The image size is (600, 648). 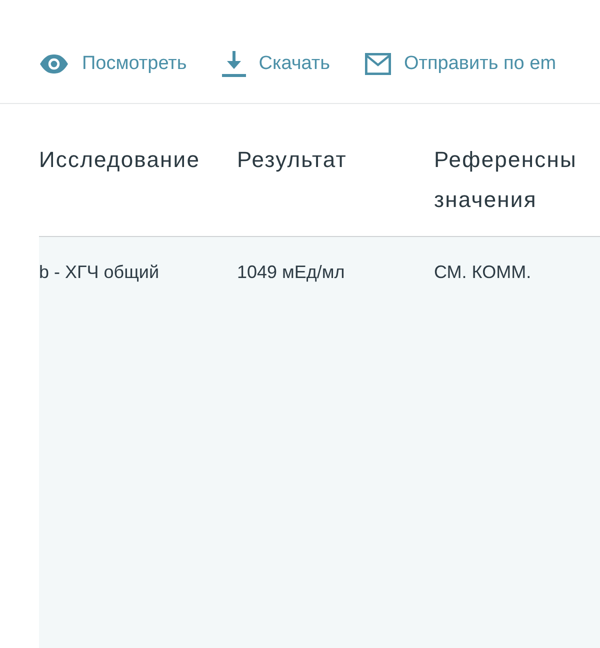 What do you see at coordinates (378, 64) in the screenshot?
I see `envelope-icon` at bounding box center [378, 64].